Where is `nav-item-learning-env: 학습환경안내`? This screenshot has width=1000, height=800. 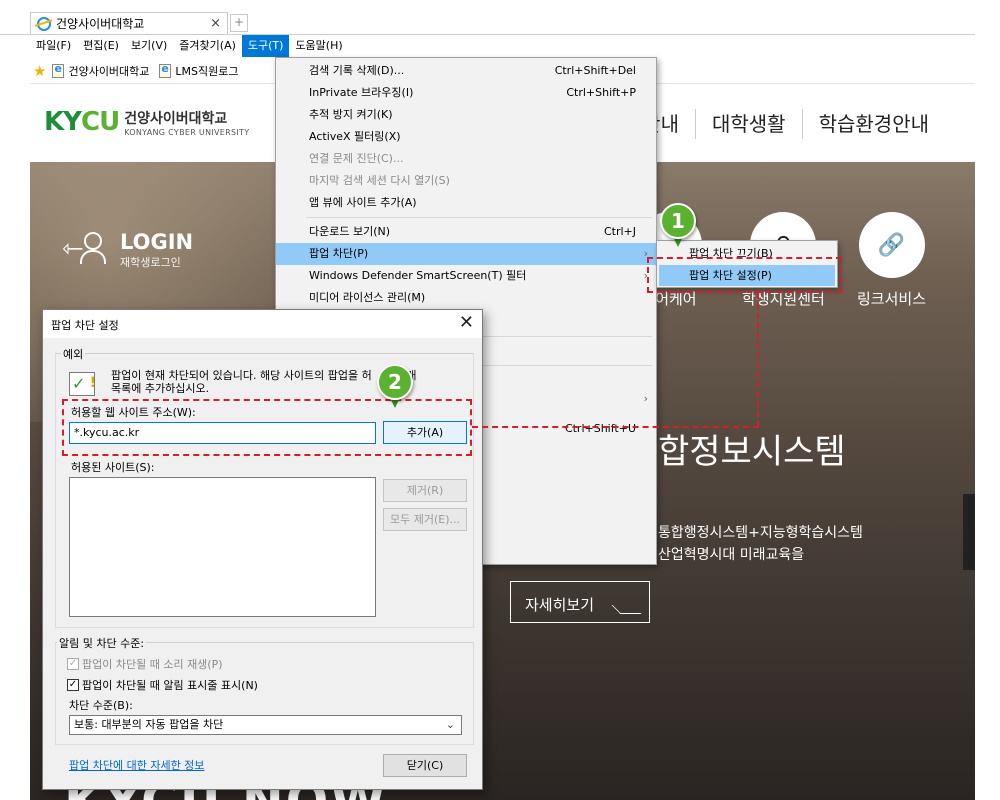
nav-item-learning-env: 학습환경안내 is located at coordinates (873, 124).